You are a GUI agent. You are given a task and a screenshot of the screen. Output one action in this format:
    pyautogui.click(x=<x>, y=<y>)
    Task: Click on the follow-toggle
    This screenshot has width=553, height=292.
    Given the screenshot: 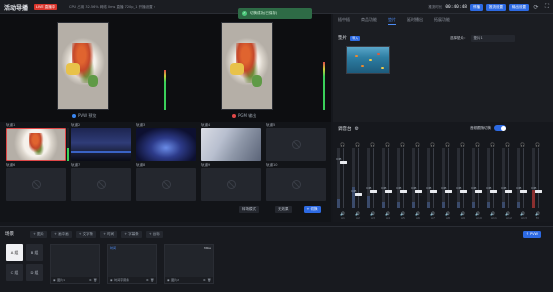 What is the action you would take?
    pyautogui.click(x=500, y=128)
    